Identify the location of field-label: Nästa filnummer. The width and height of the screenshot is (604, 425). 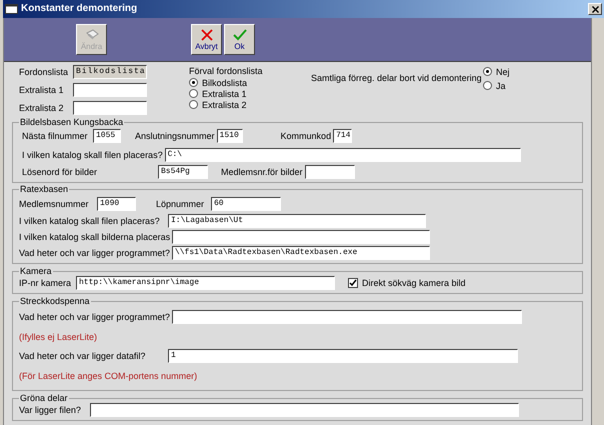
(55, 136).